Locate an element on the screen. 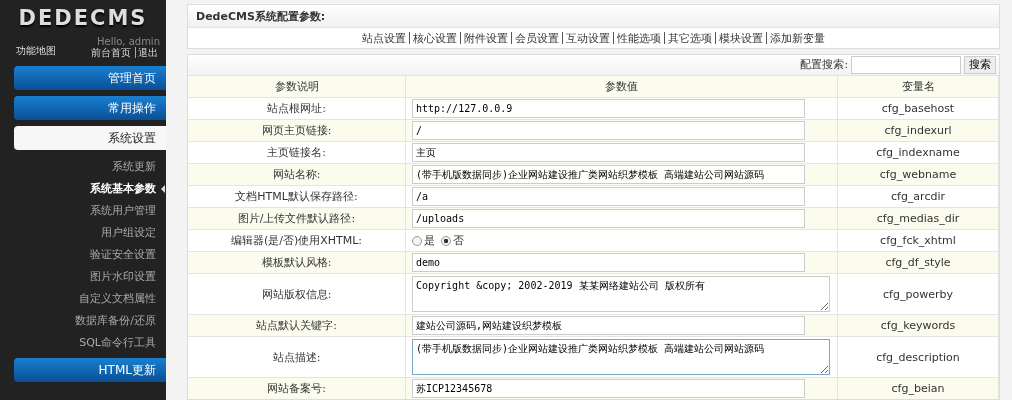 The height and width of the screenshot is (400, 1012). settings-tab-link: 会员设置 is located at coordinates (536, 38).